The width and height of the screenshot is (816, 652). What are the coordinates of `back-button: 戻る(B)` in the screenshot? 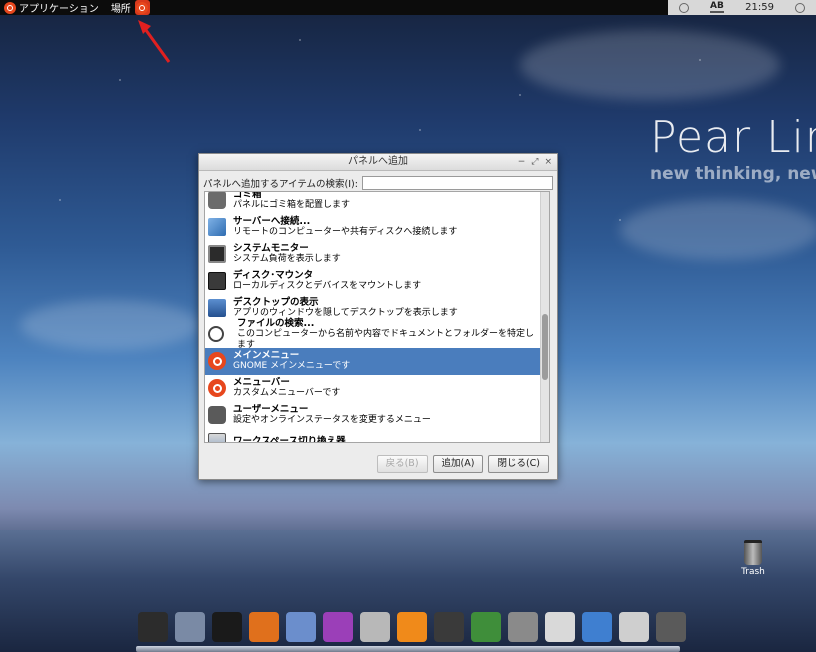 It's located at (402, 464).